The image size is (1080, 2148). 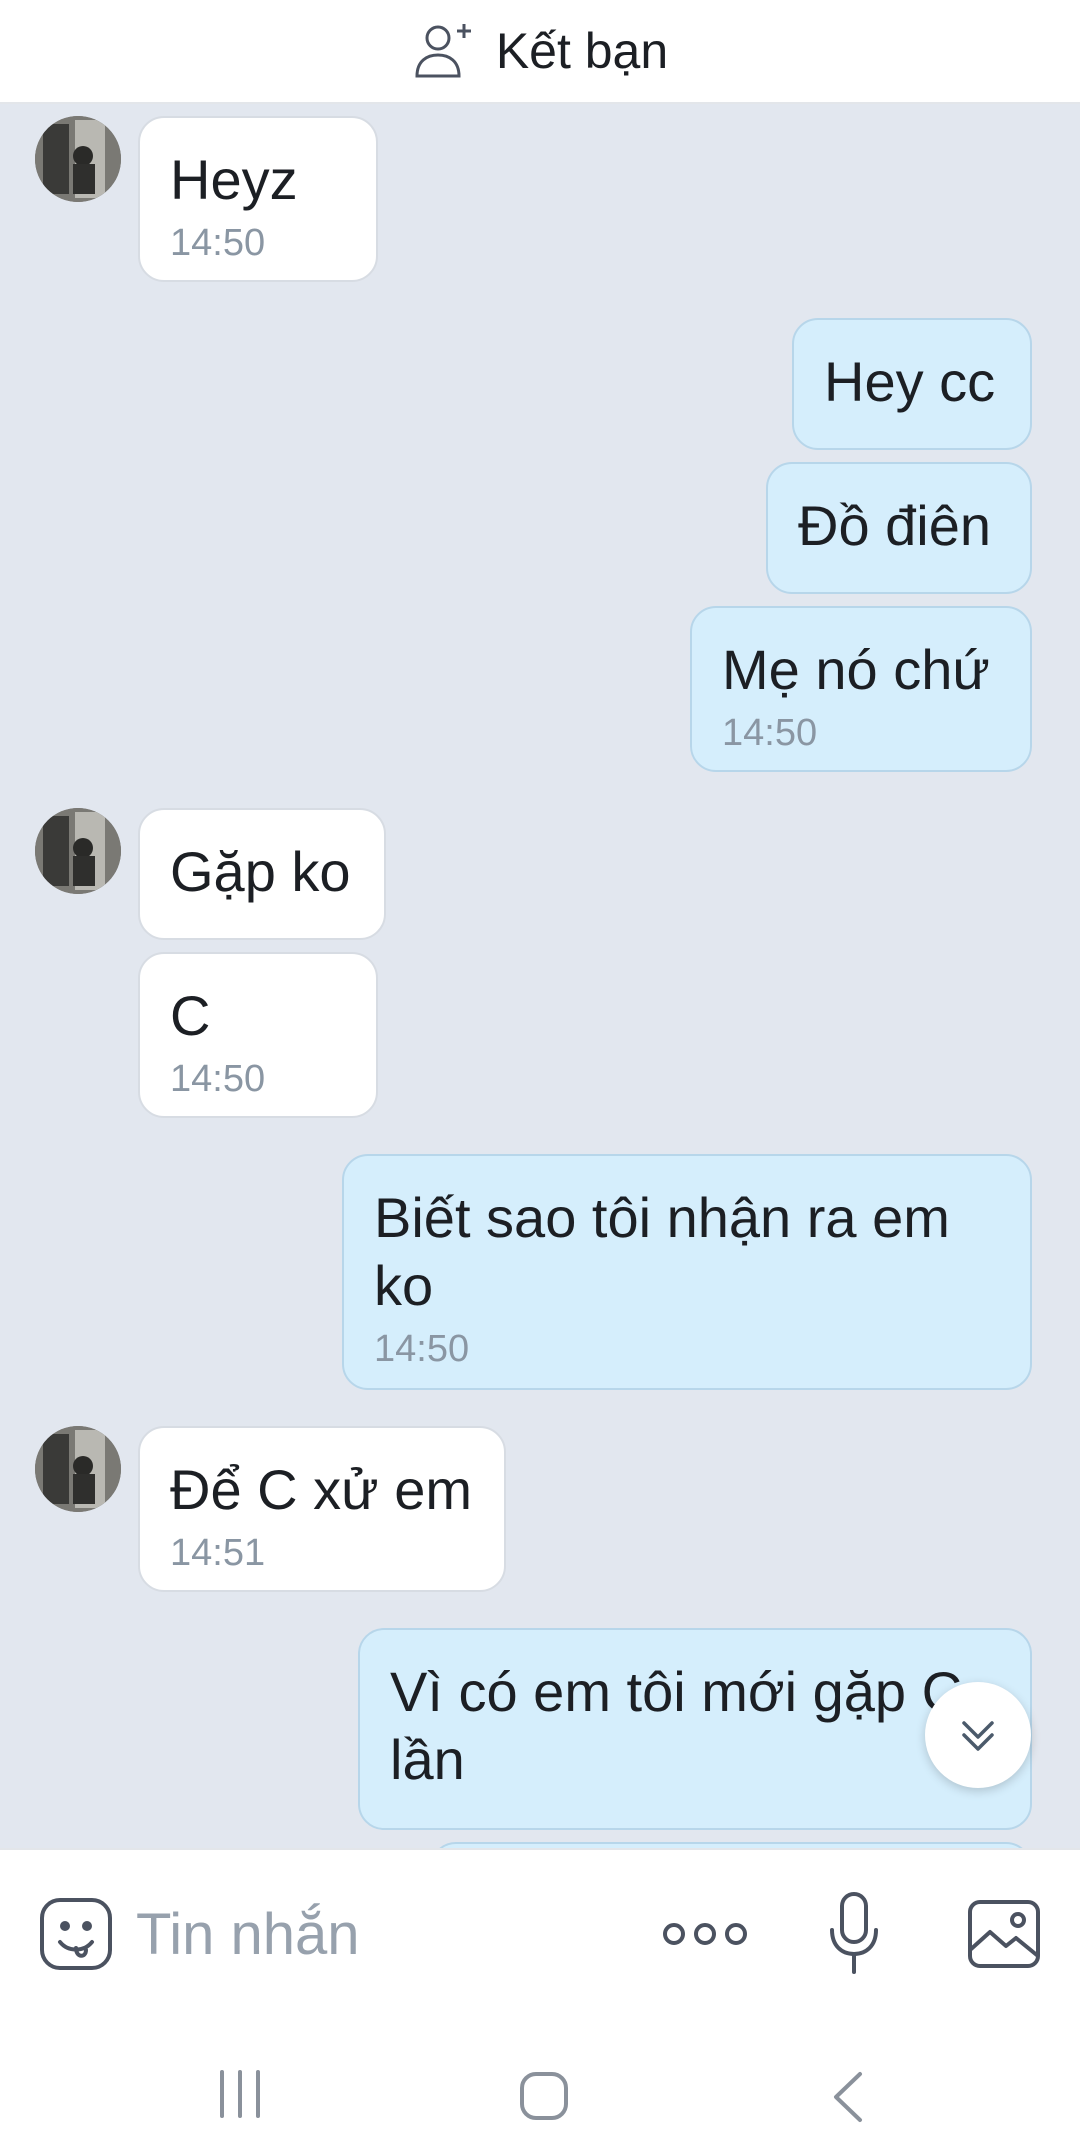 What do you see at coordinates (234, 179) in the screenshot?
I see `message-text: Heyz` at bounding box center [234, 179].